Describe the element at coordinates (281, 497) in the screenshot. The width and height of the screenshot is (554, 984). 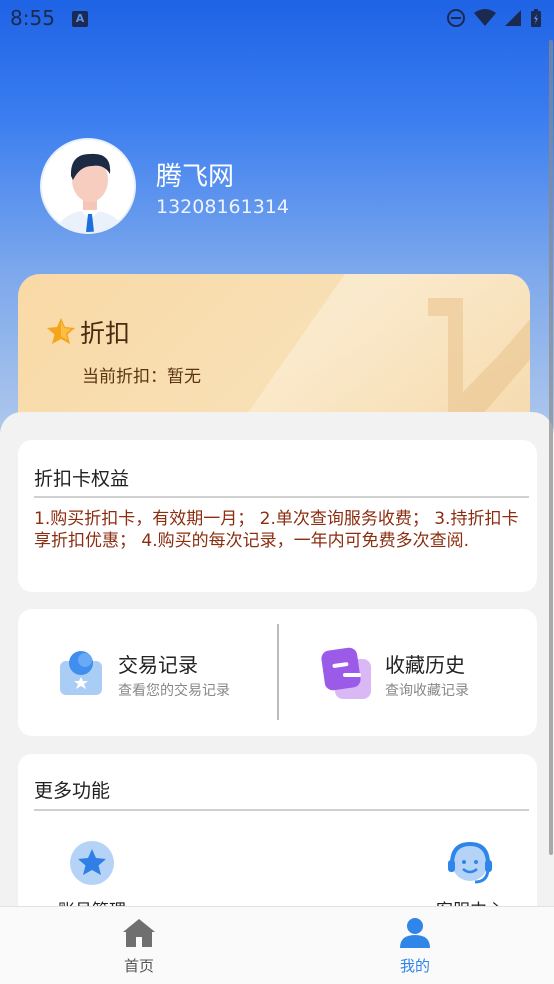
I see `benefits-divider` at that location.